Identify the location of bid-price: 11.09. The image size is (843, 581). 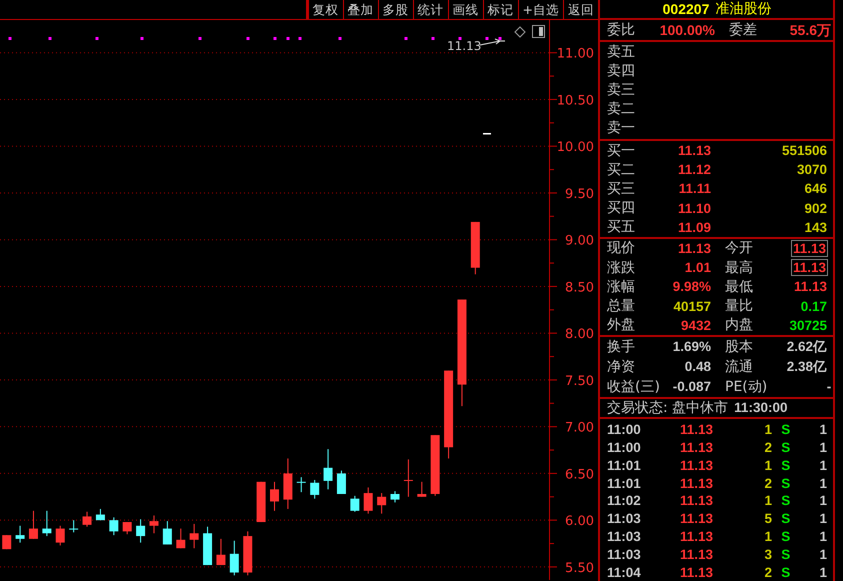
(694, 227).